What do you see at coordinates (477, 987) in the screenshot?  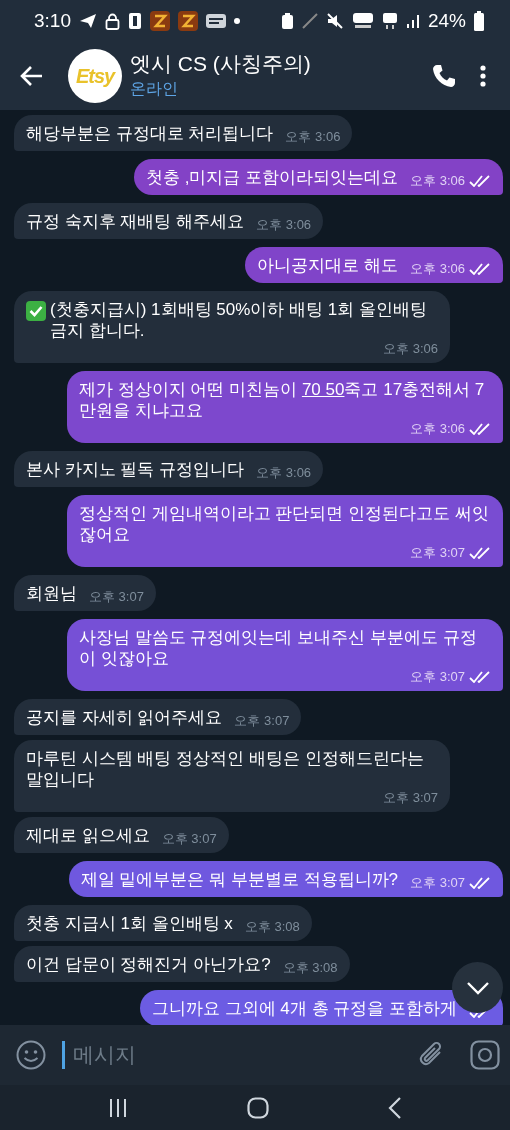 I see `chevron-down-icon` at bounding box center [477, 987].